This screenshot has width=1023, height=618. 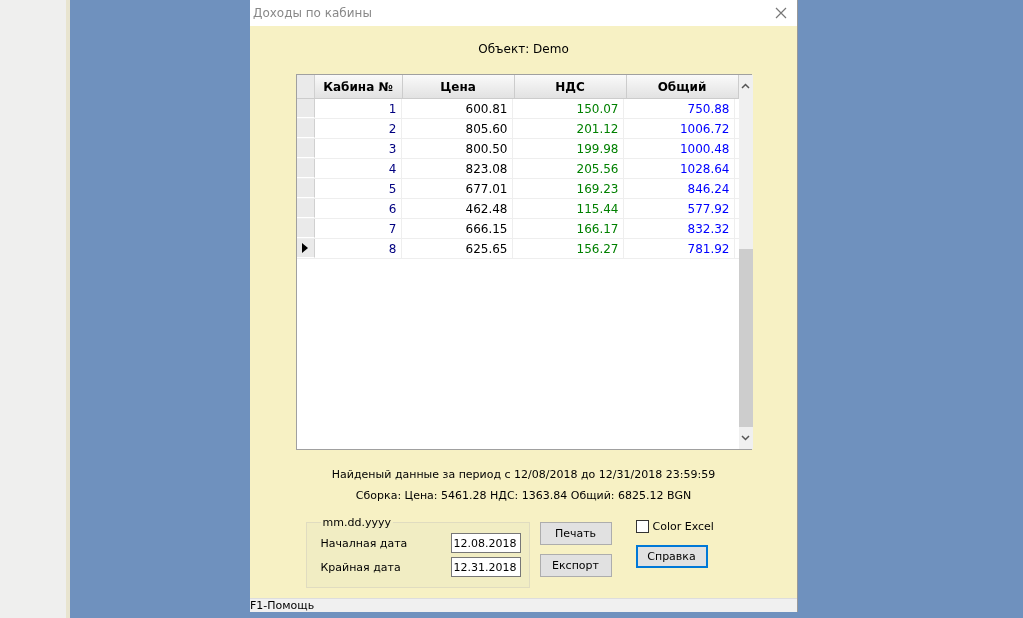 I want to click on table-cell: 846.24, so click(x=679, y=188).